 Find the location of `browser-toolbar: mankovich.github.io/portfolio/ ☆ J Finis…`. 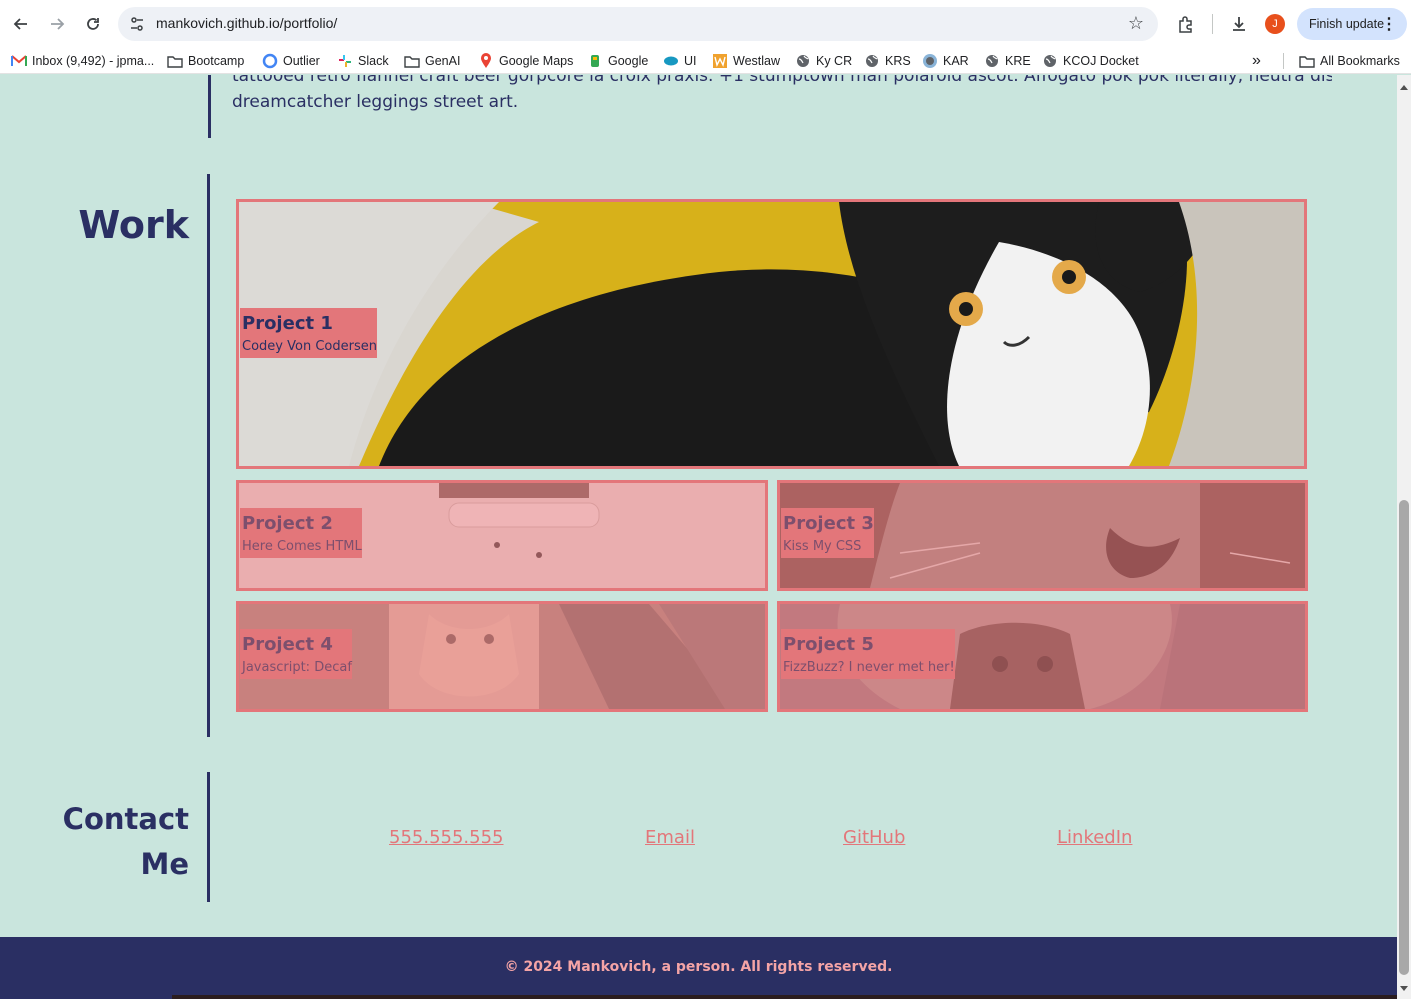

browser-toolbar: mankovich.github.io/portfolio/ ☆ J Finis… is located at coordinates (705, 24).